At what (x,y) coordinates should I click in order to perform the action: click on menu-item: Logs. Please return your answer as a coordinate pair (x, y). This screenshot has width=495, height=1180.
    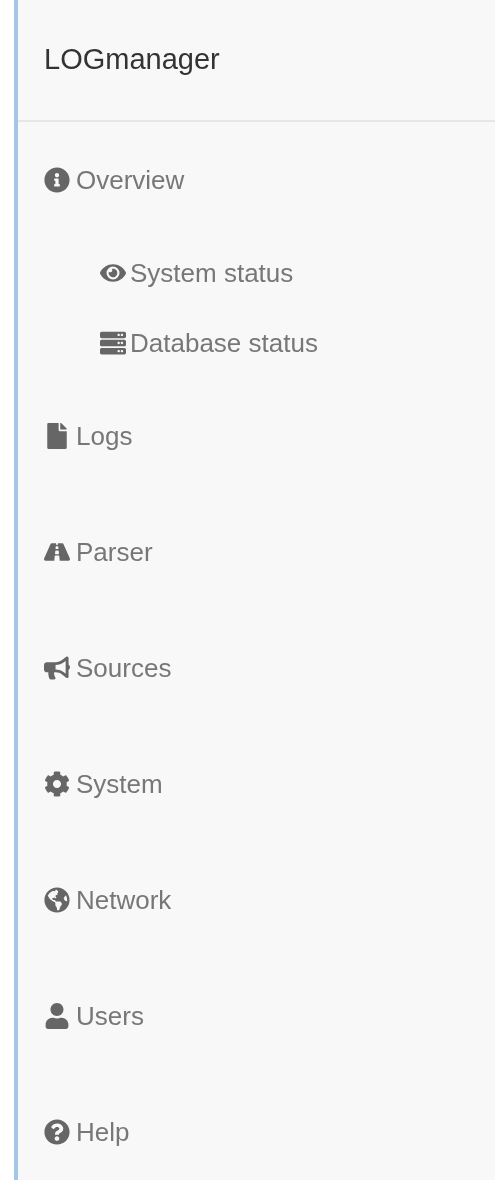
    Looking at the image, I should click on (256, 436).